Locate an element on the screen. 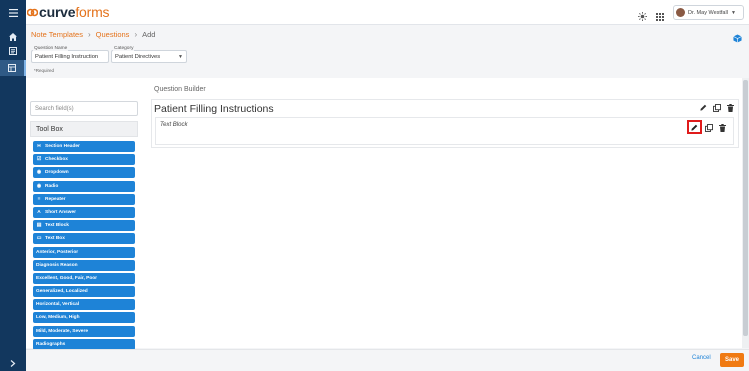 This screenshot has height=371, width=749. search-fields-input: Search field(s) is located at coordinates (84, 108).